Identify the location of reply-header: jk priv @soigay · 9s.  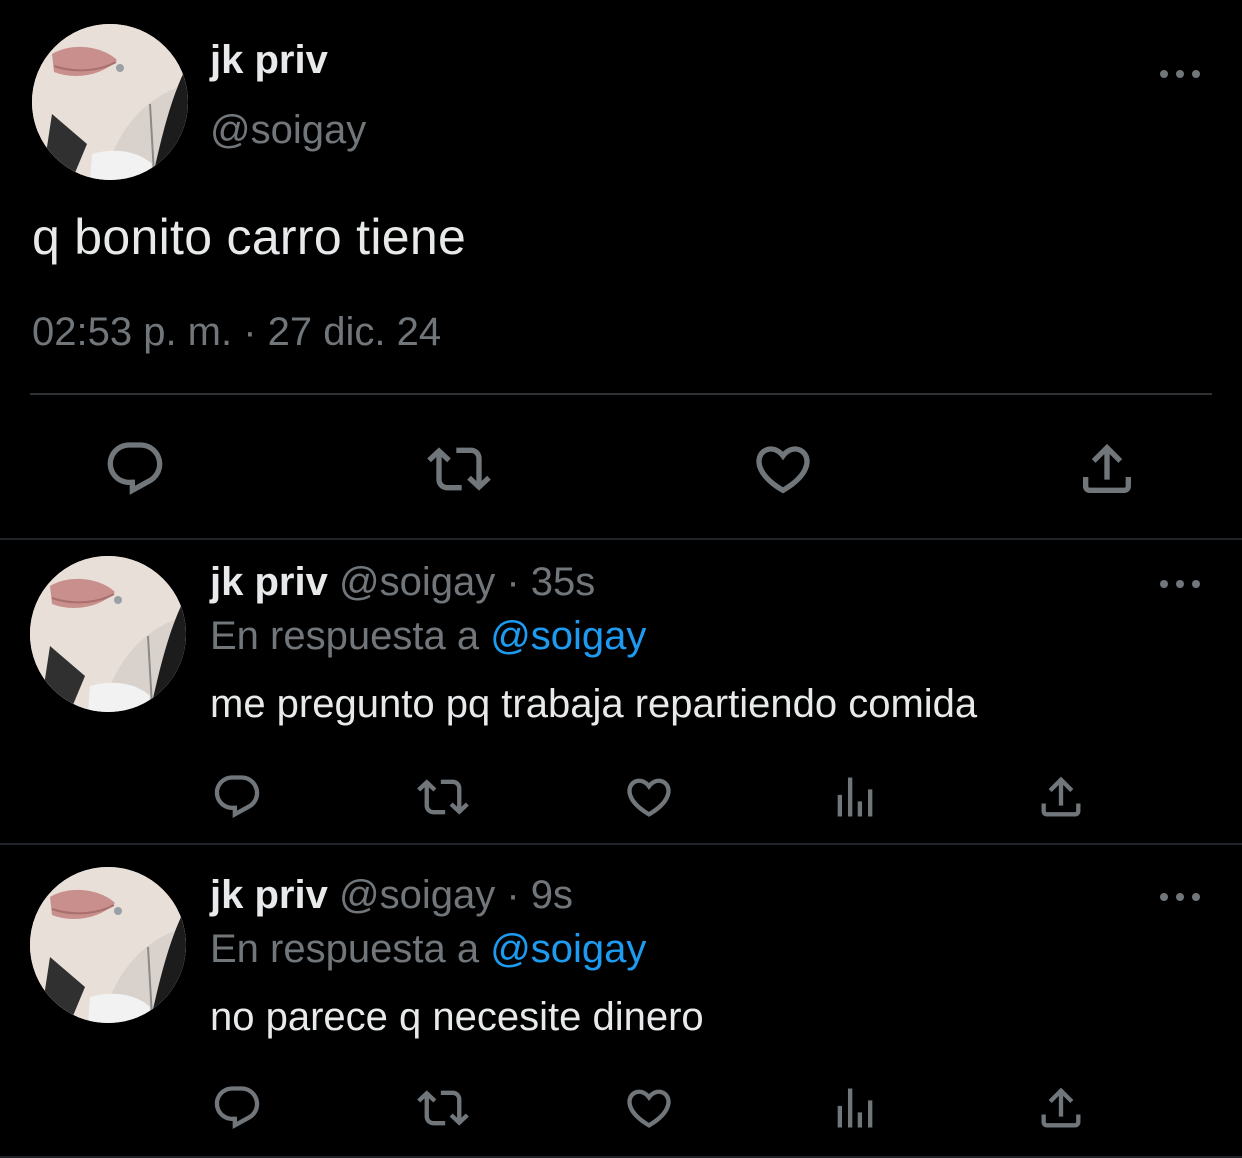
(391, 895).